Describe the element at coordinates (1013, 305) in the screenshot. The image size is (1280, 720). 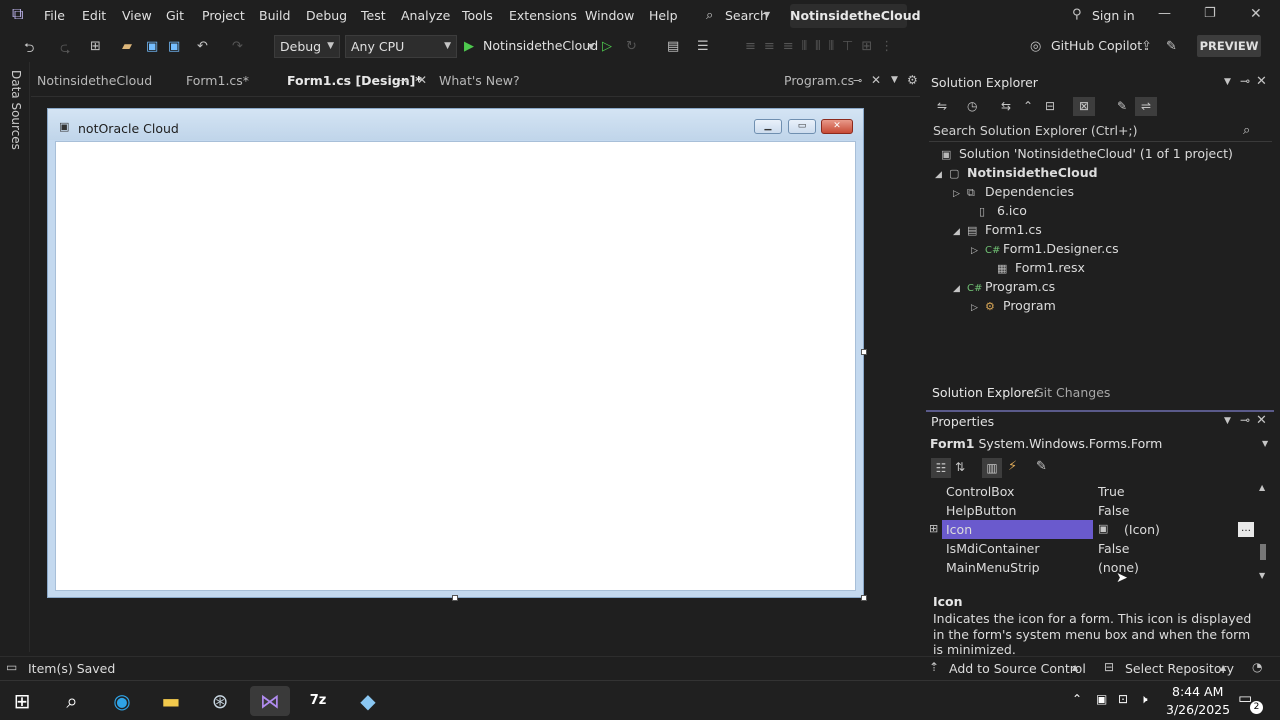
I see `tree-item-program-class: ▷ ⚙ Program` at that location.